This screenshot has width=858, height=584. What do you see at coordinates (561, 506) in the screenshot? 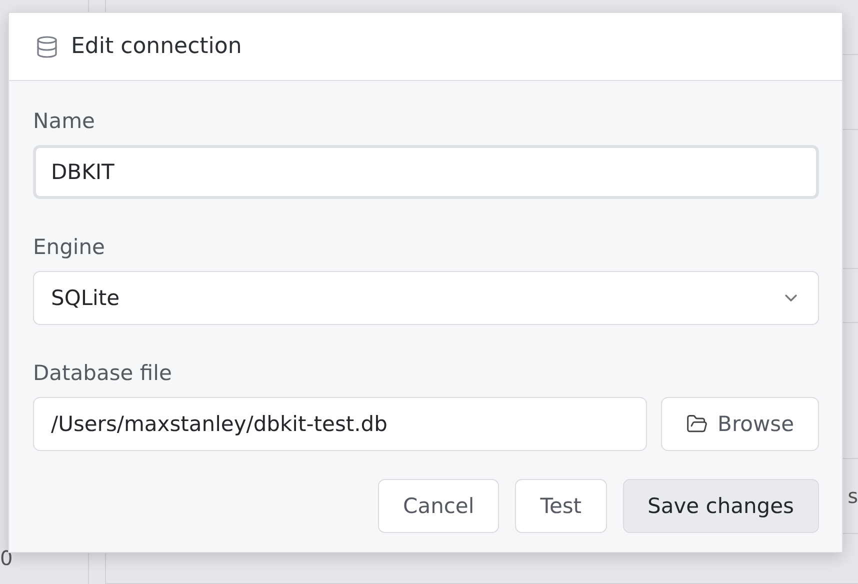
I see `dialog-button: Test` at bounding box center [561, 506].